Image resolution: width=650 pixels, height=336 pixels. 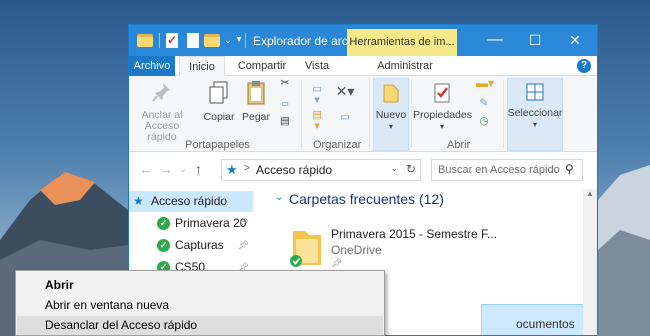 I want to click on pin-quick-access-button: Anclar al Acceso rápido, so click(x=162, y=111).